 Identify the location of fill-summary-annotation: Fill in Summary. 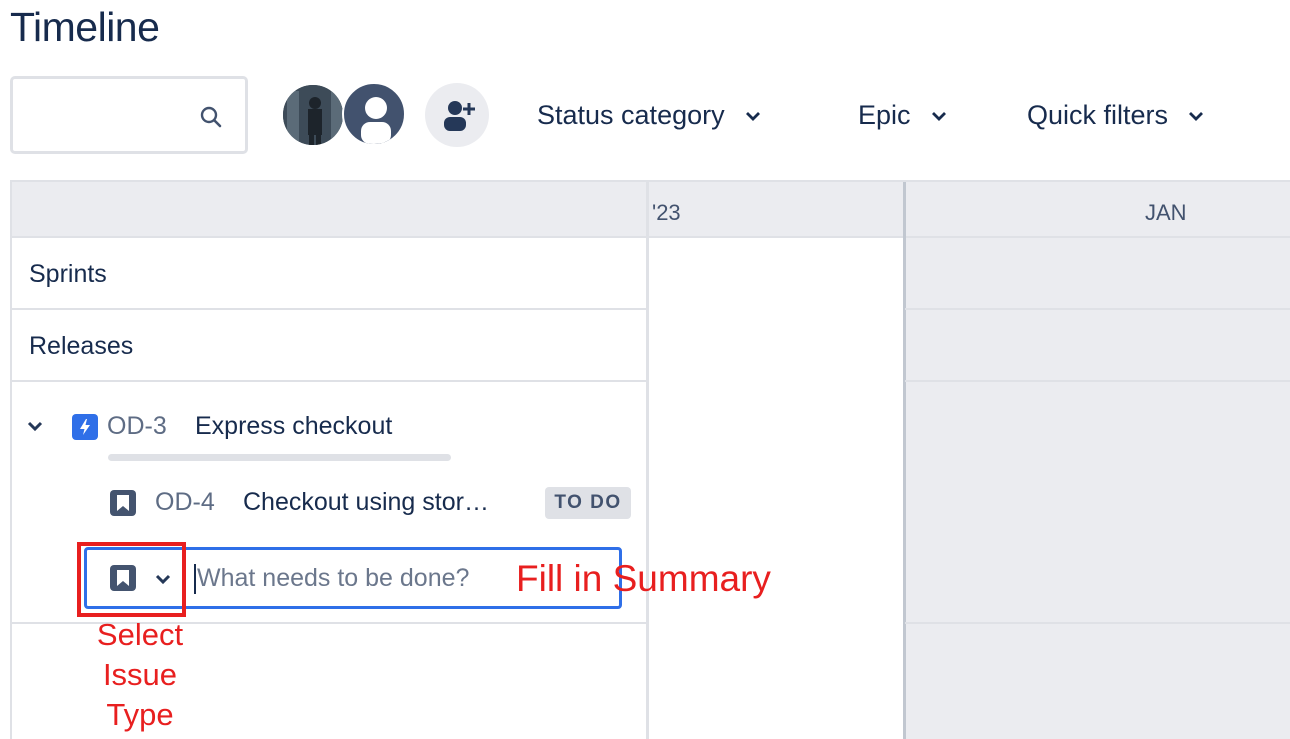
(643, 578).